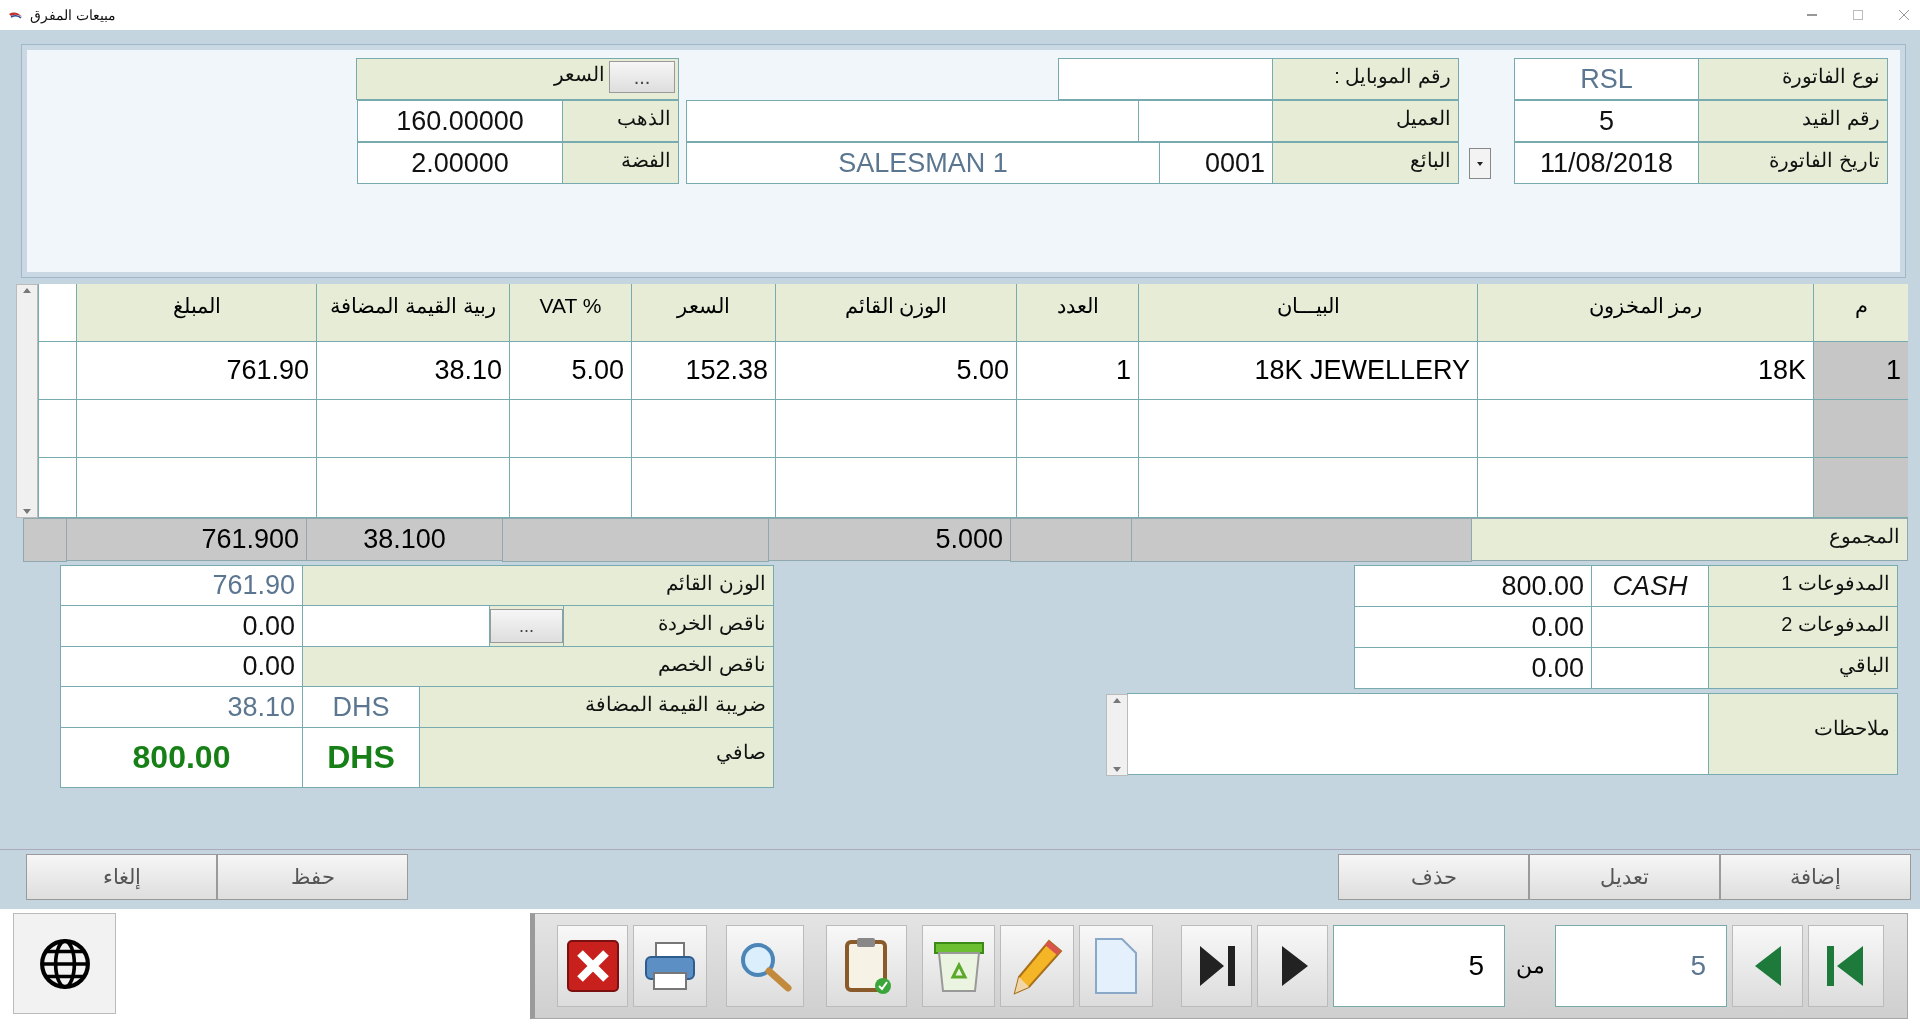 This screenshot has height=1025, width=1920. I want to click on field-label: العميل, so click(1365, 121).